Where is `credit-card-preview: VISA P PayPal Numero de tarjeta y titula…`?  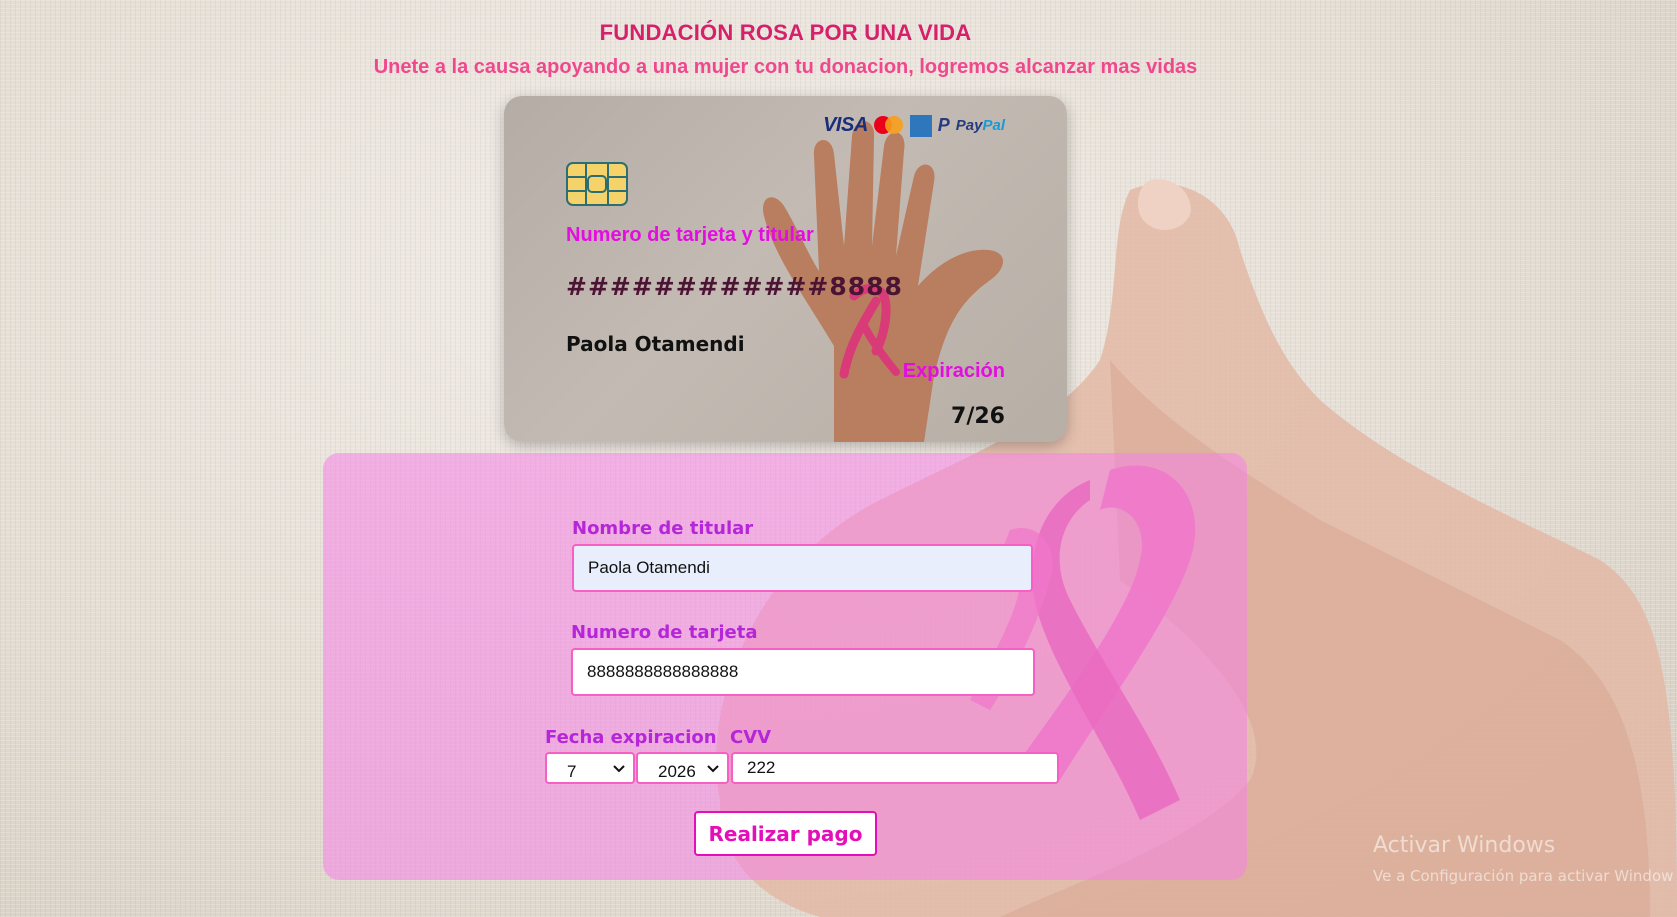
credit-card-preview: VISA P PayPal Numero de tarjeta y titula… is located at coordinates (785, 269).